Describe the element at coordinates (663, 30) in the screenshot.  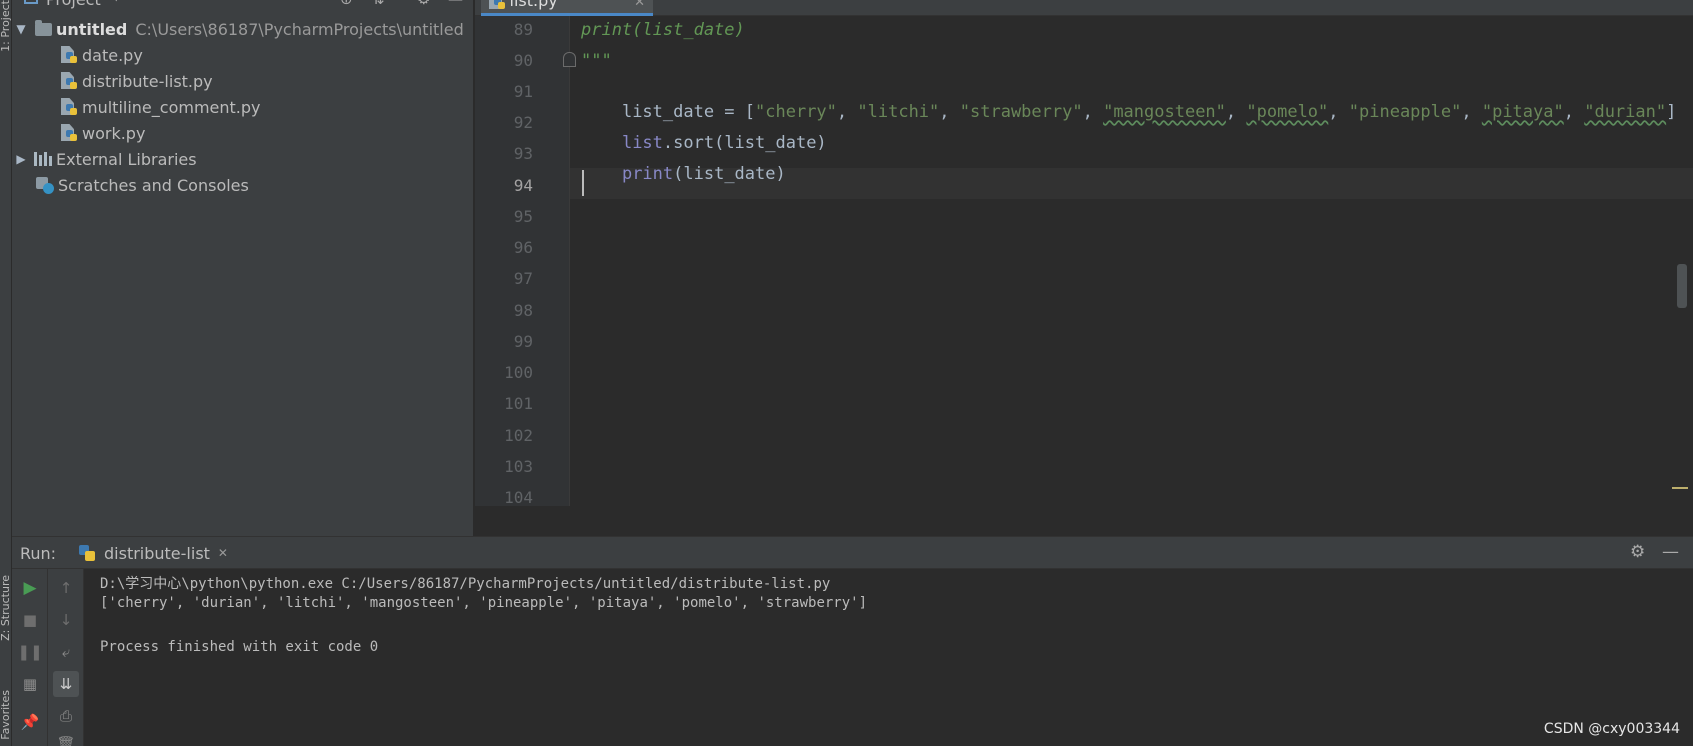
I see `code-line-89: print(list_date)` at that location.